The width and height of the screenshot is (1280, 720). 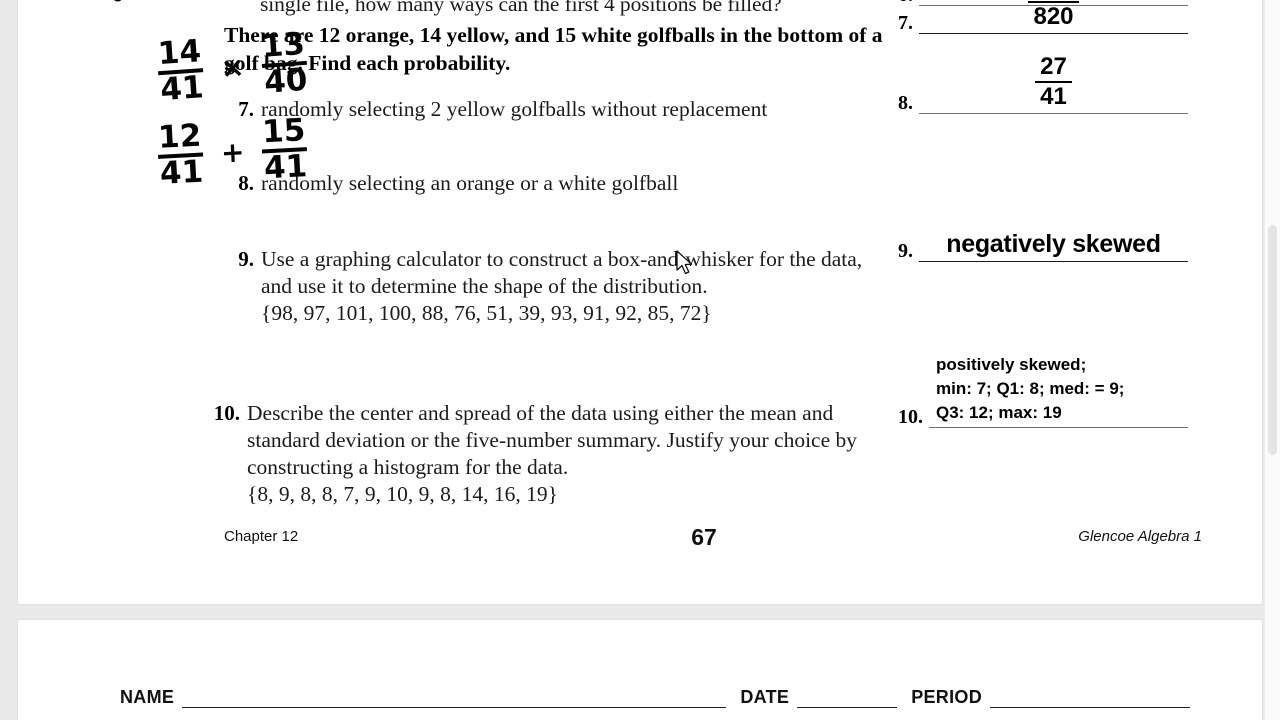 I want to click on vertical-scrollbar, so click(x=1272, y=360).